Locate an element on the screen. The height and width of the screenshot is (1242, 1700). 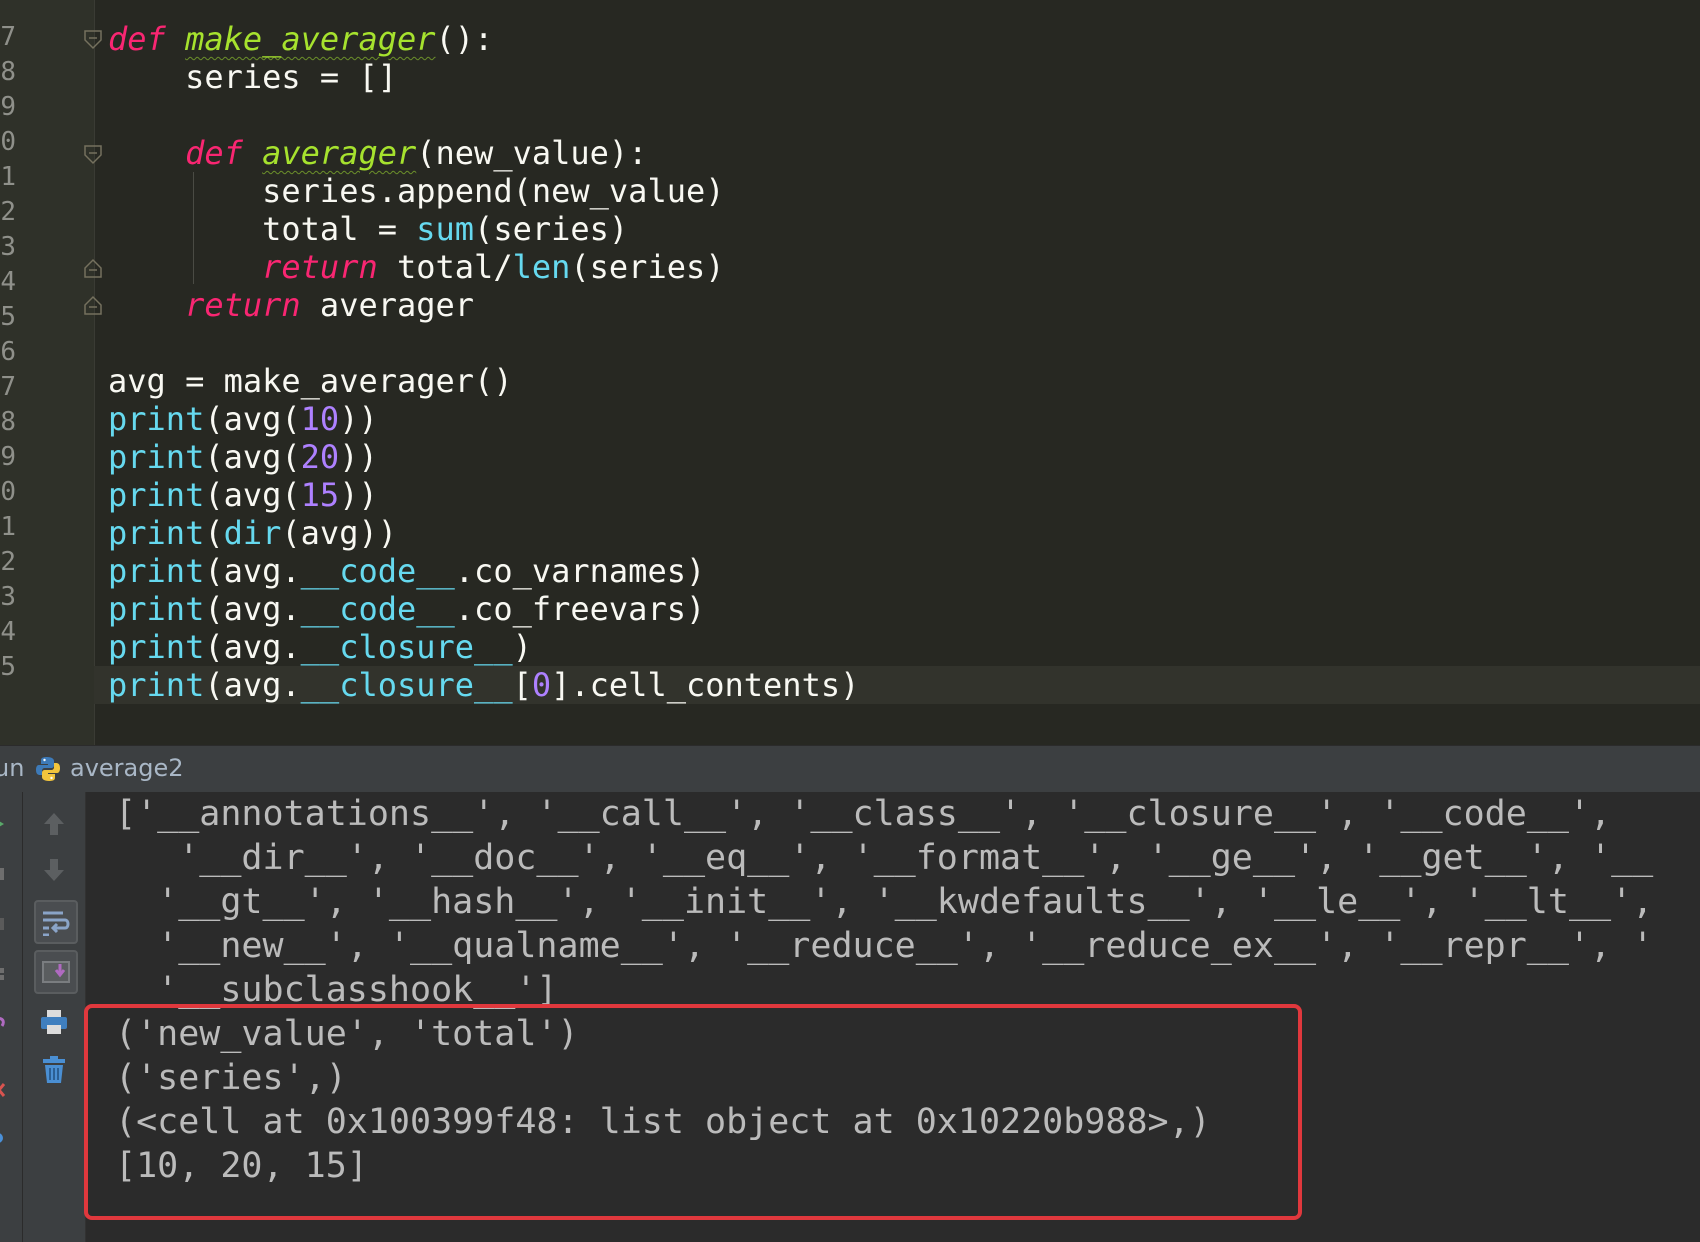
print-icon is located at coordinates (54, 1022).